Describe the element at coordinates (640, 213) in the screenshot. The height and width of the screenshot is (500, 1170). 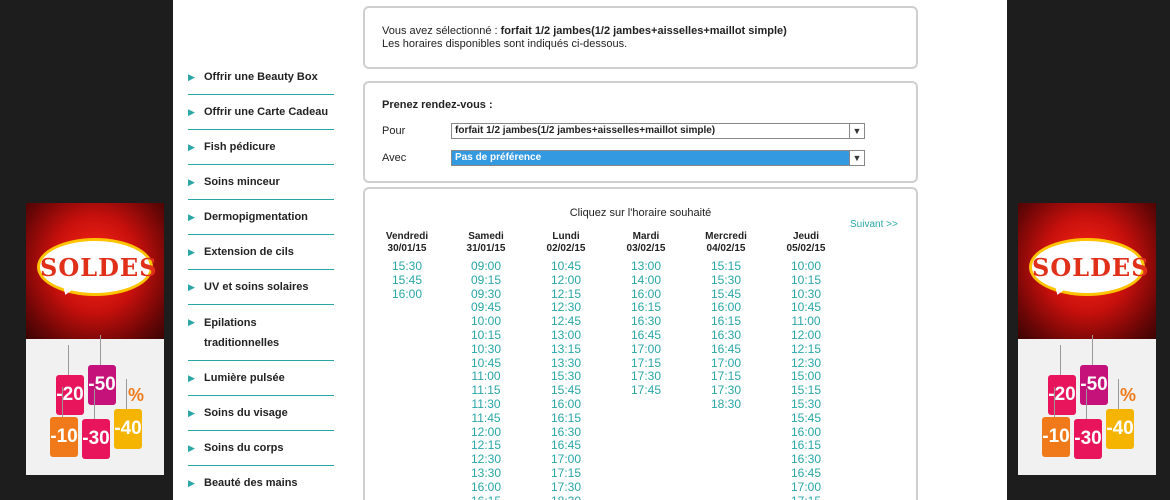
I see `calendar-title: Cliquez sur l'horaire souhaité` at that location.